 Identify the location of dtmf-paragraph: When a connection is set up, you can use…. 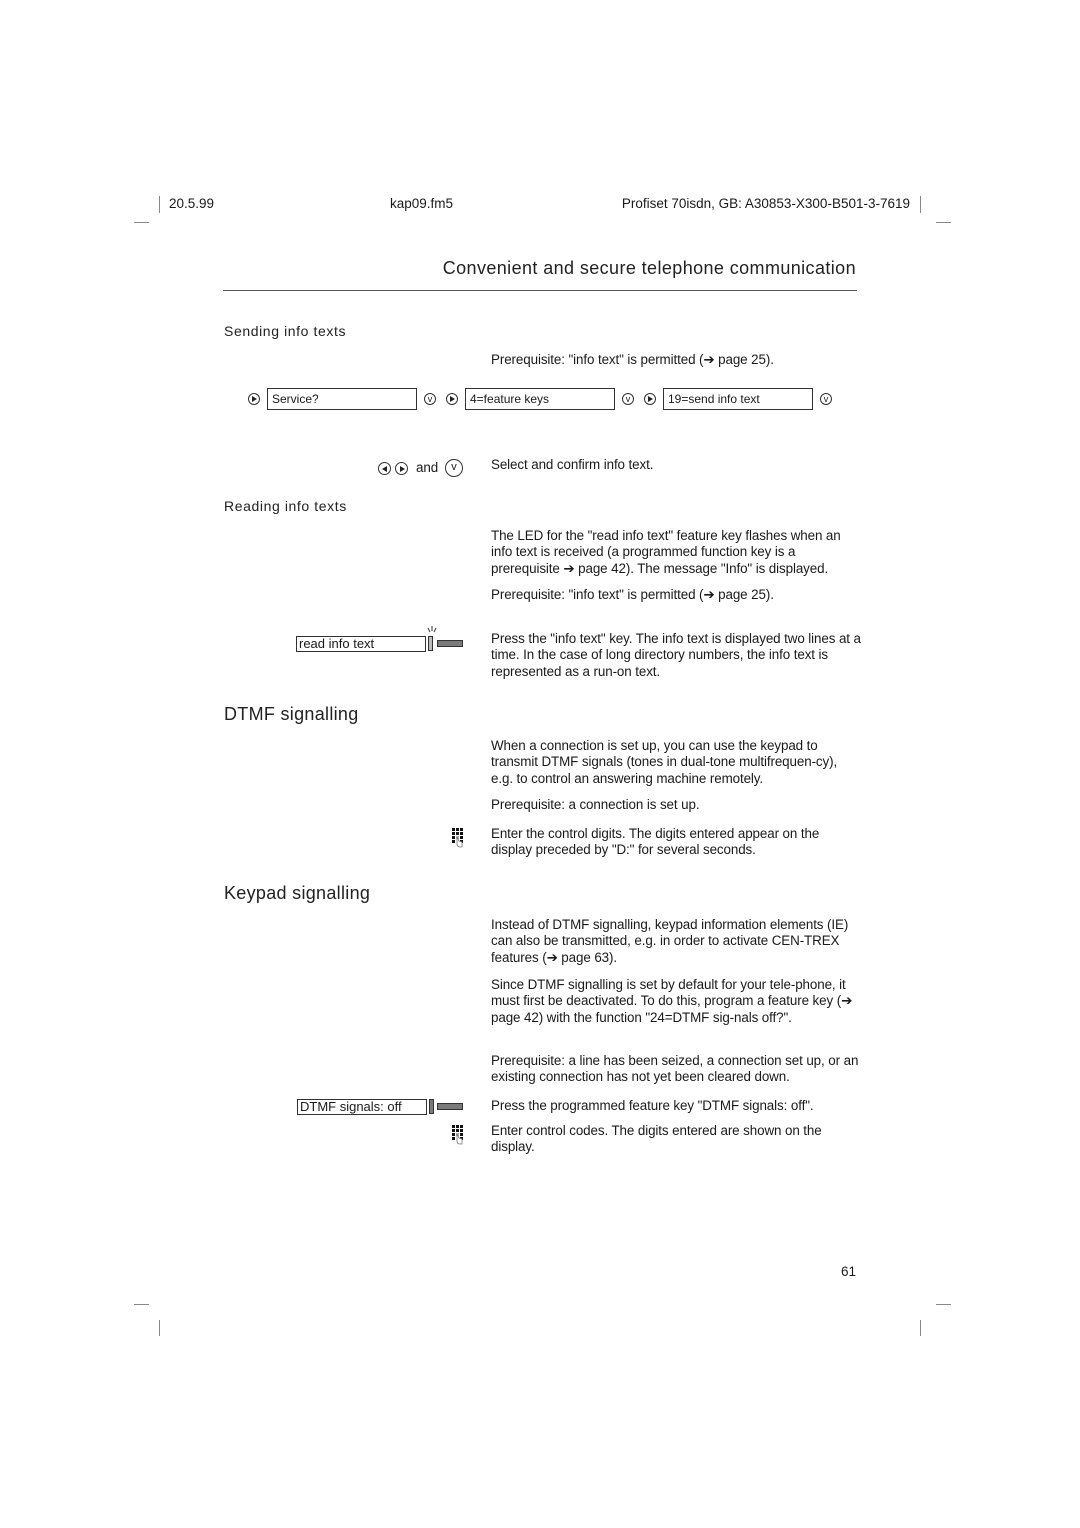
(664, 762).